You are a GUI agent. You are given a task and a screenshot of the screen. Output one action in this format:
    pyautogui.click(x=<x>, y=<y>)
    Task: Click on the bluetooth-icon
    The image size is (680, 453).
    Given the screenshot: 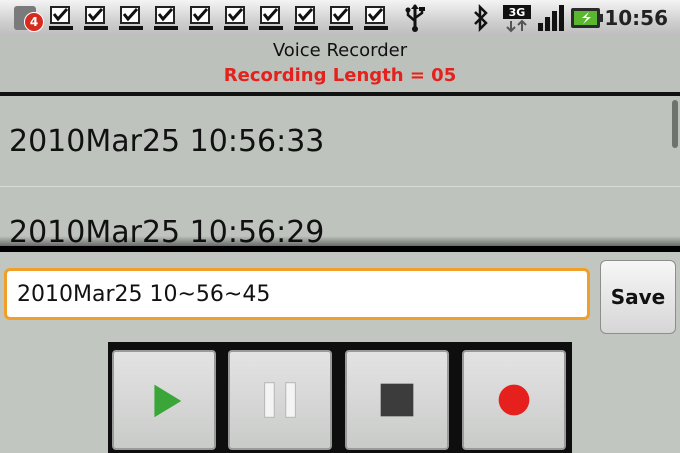 What is the action you would take?
    pyautogui.click(x=481, y=18)
    